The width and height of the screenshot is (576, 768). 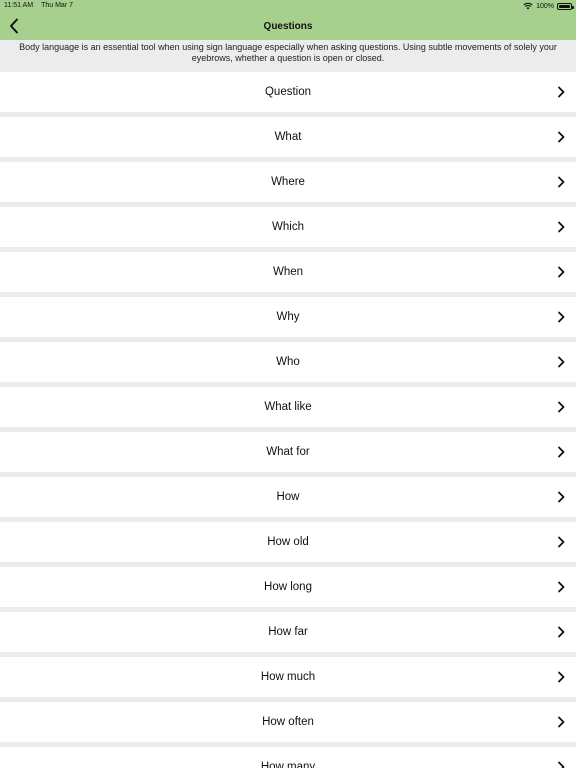 I want to click on list-item: What, so click(x=288, y=137).